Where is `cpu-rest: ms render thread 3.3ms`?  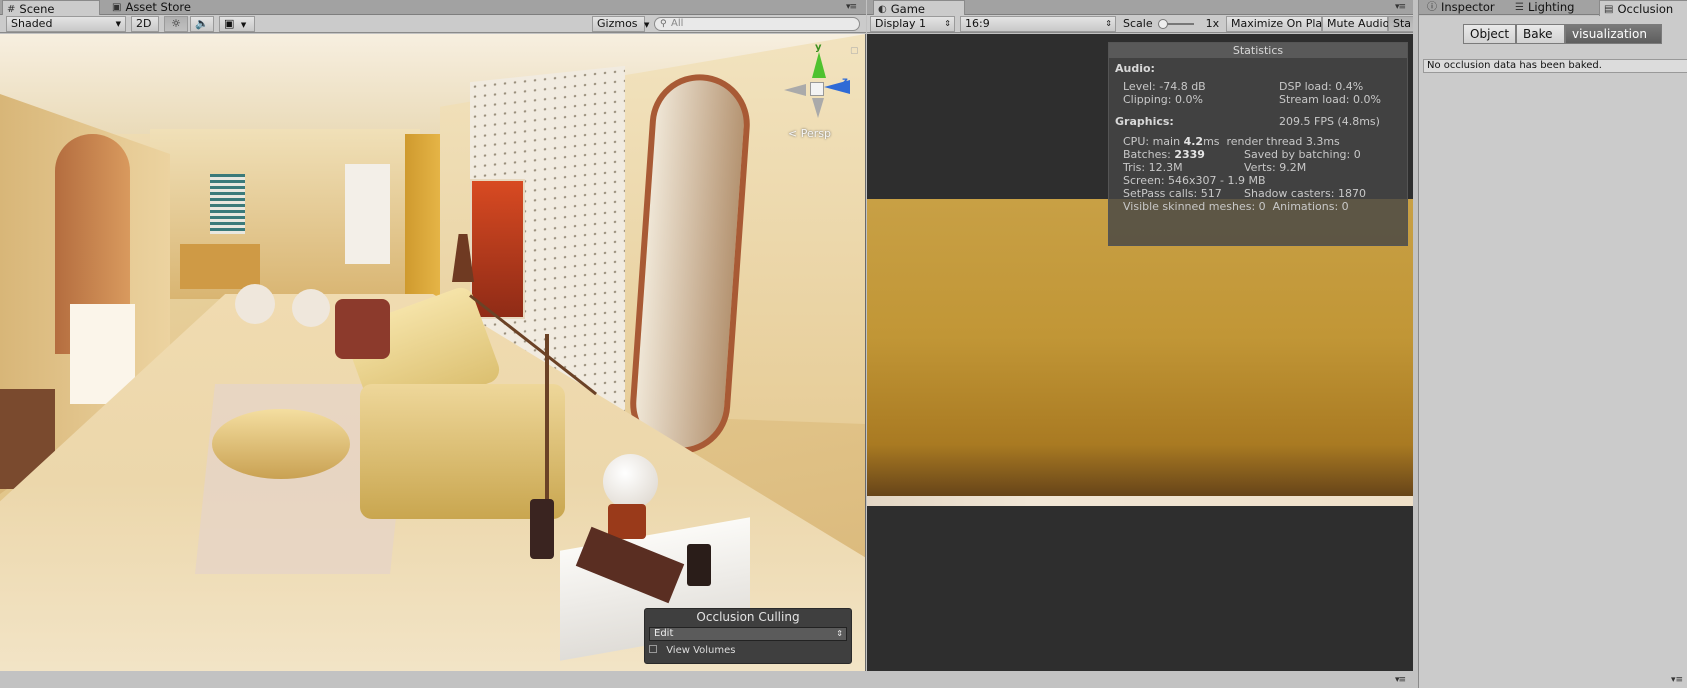
cpu-rest: ms render thread 3.3ms is located at coordinates (1271, 141).